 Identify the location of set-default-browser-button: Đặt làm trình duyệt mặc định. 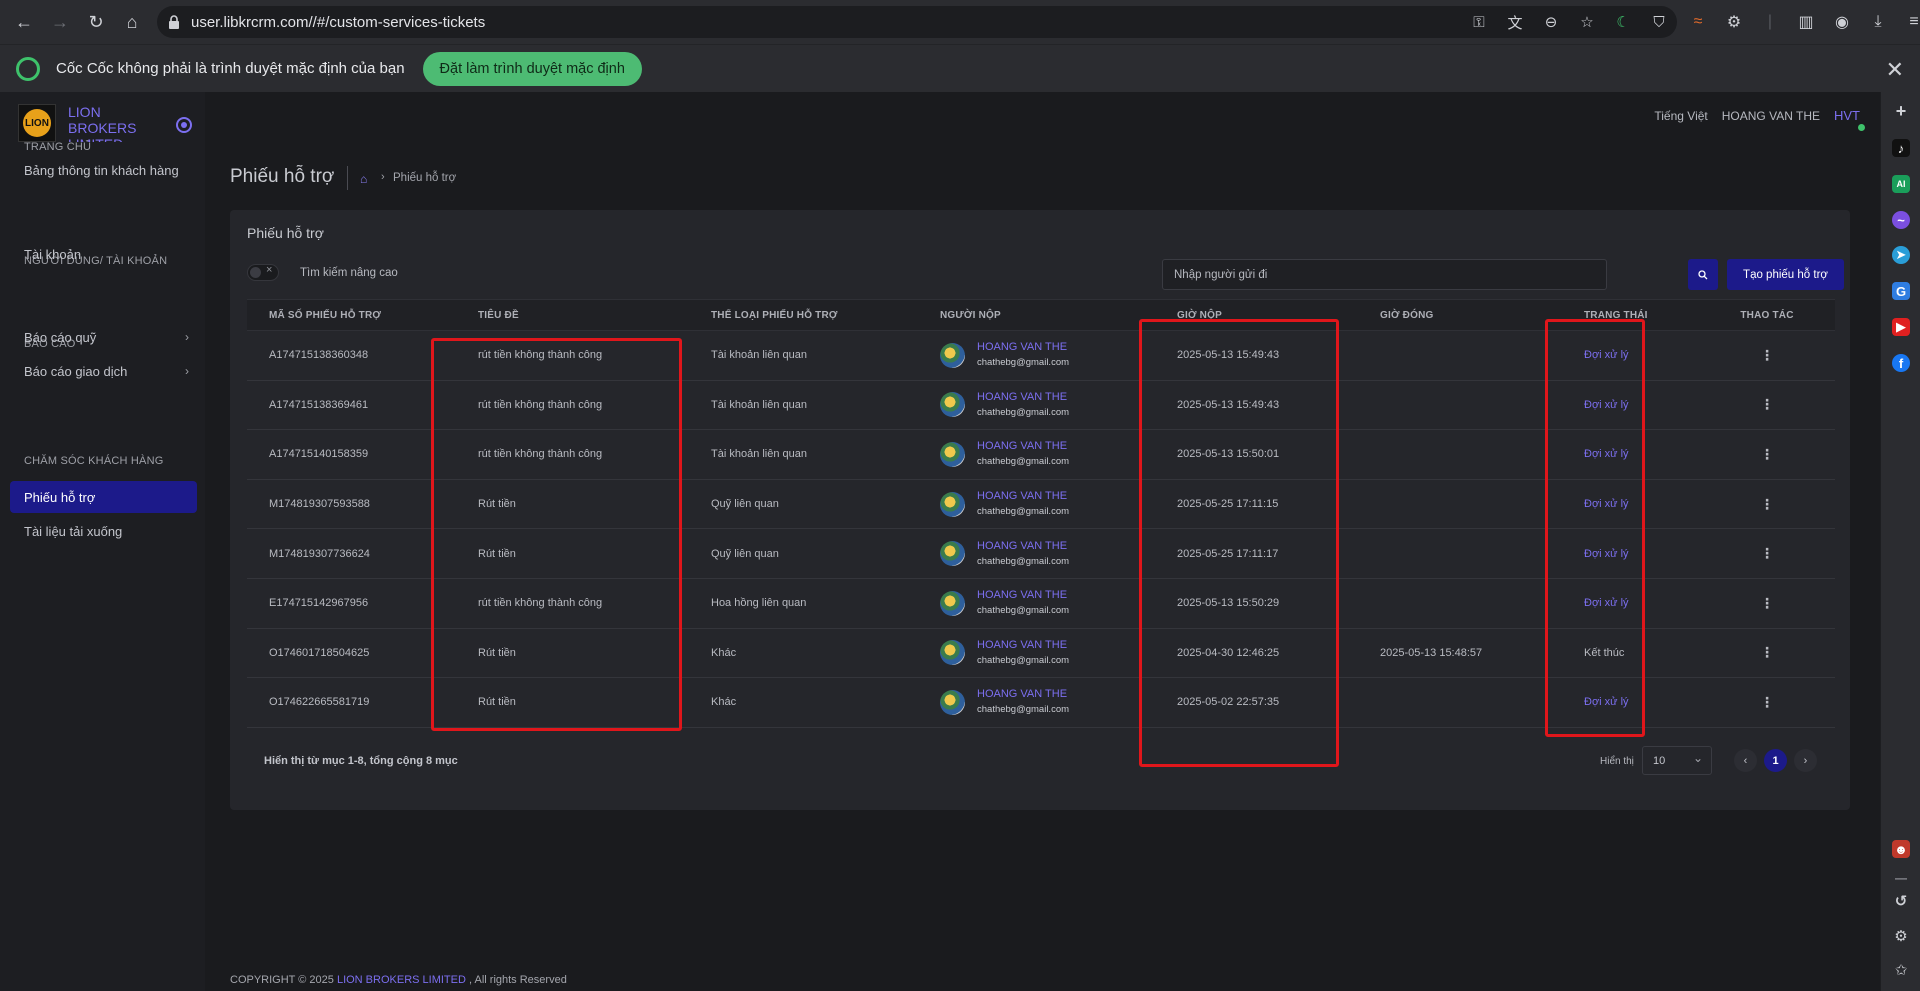
(532, 68).